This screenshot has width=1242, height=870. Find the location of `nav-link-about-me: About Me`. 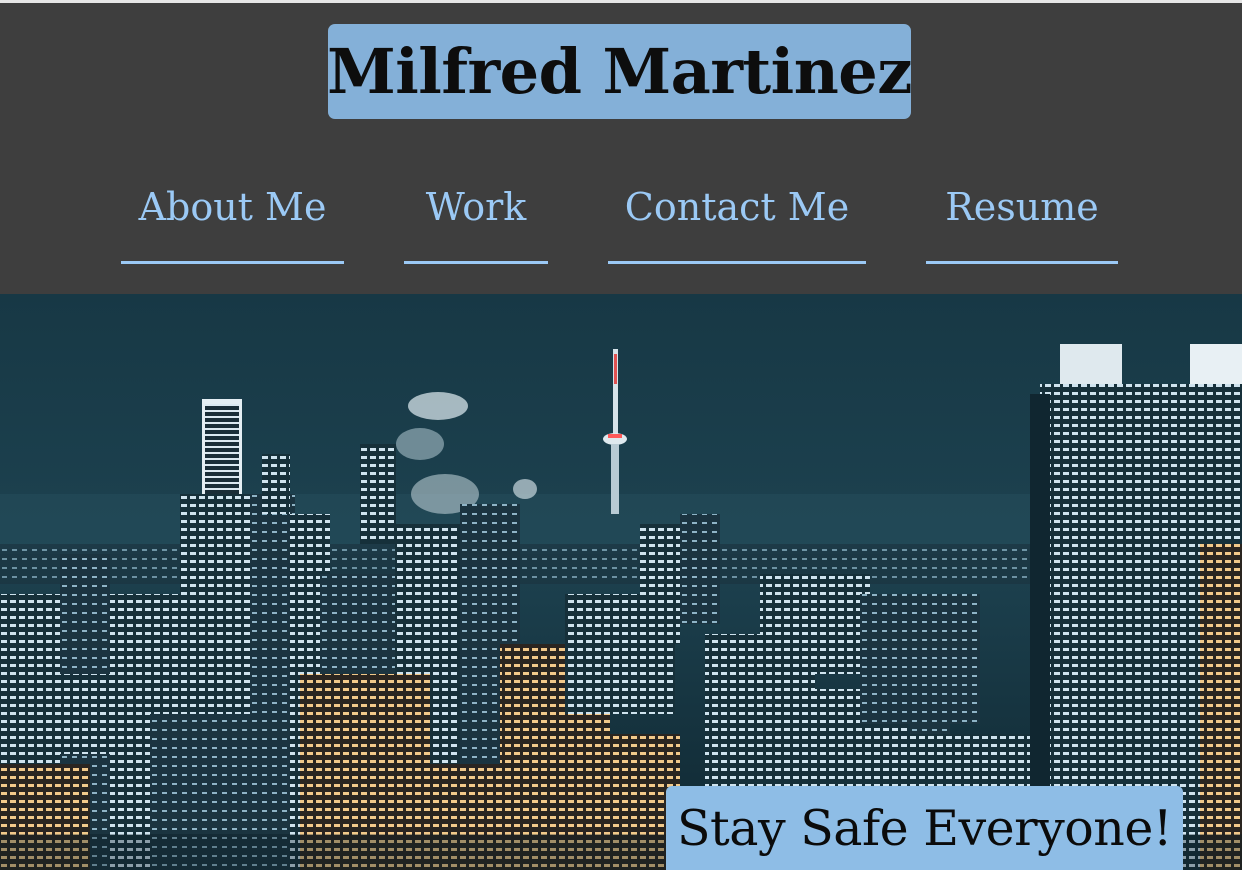

nav-link-about-me: About Me is located at coordinates (232, 226).